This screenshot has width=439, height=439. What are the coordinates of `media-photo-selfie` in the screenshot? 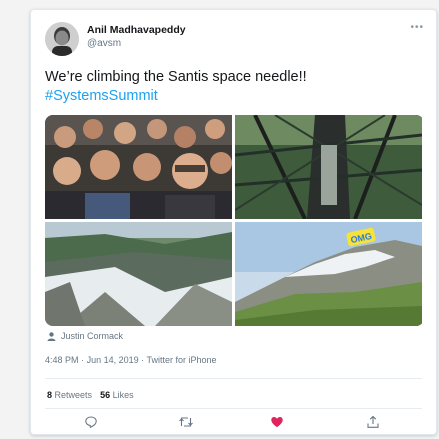 It's located at (138, 167).